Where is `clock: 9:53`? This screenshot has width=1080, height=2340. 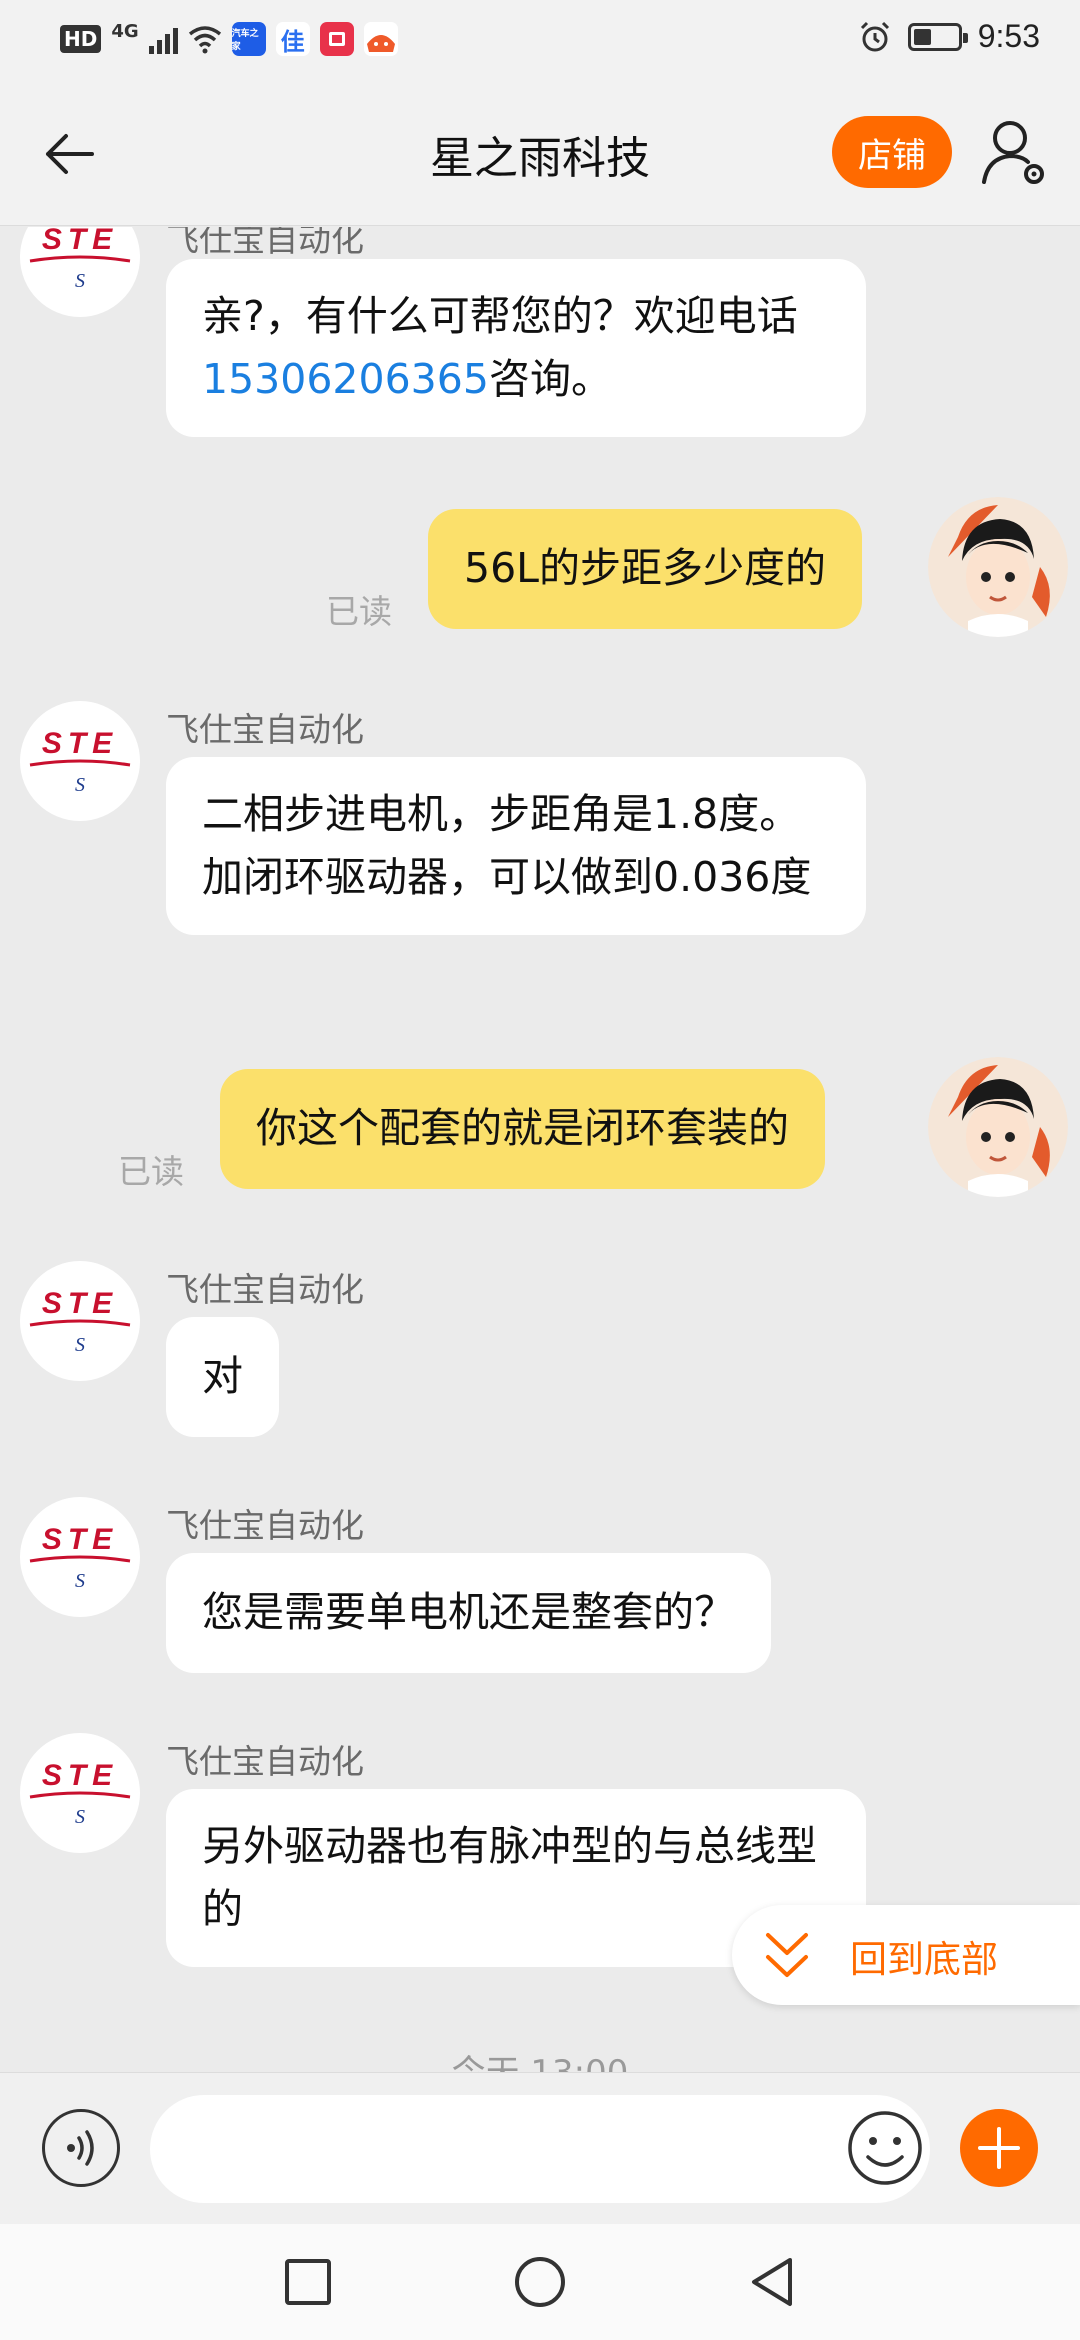
clock: 9:53 is located at coordinates (1008, 36).